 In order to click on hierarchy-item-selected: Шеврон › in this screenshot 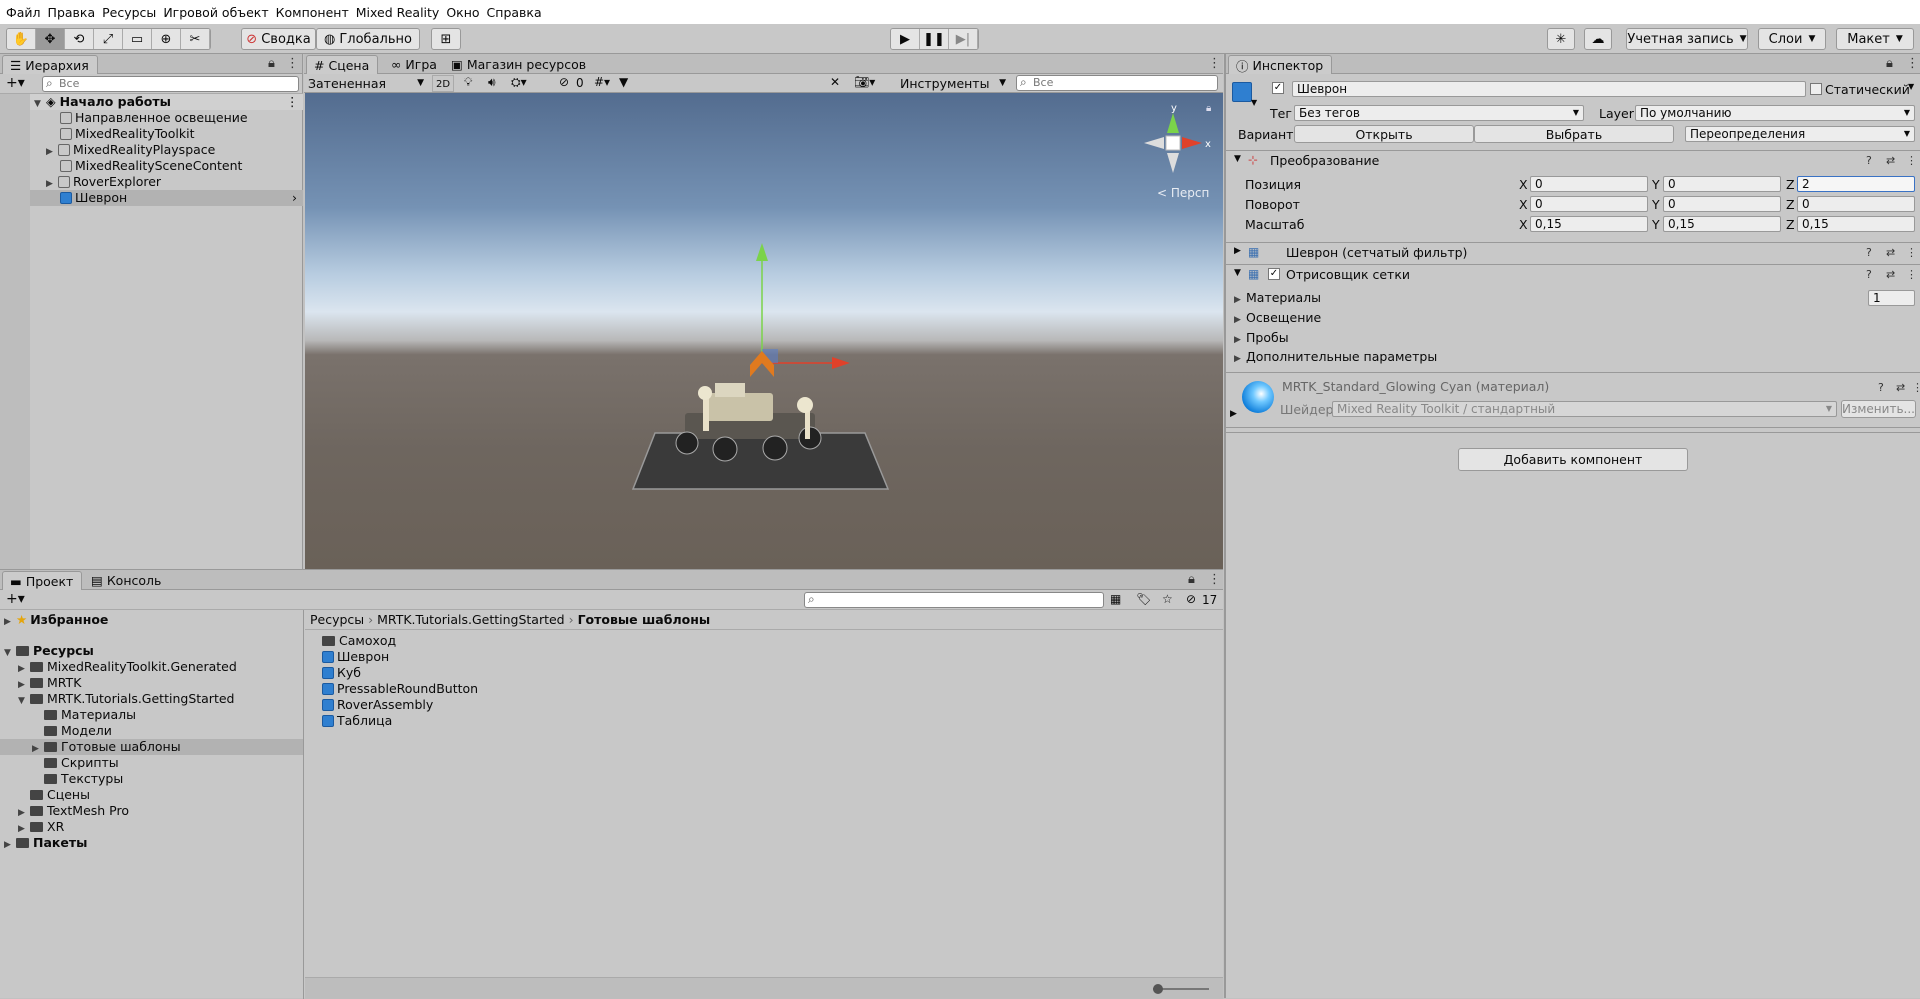, I will do `click(166, 198)`.